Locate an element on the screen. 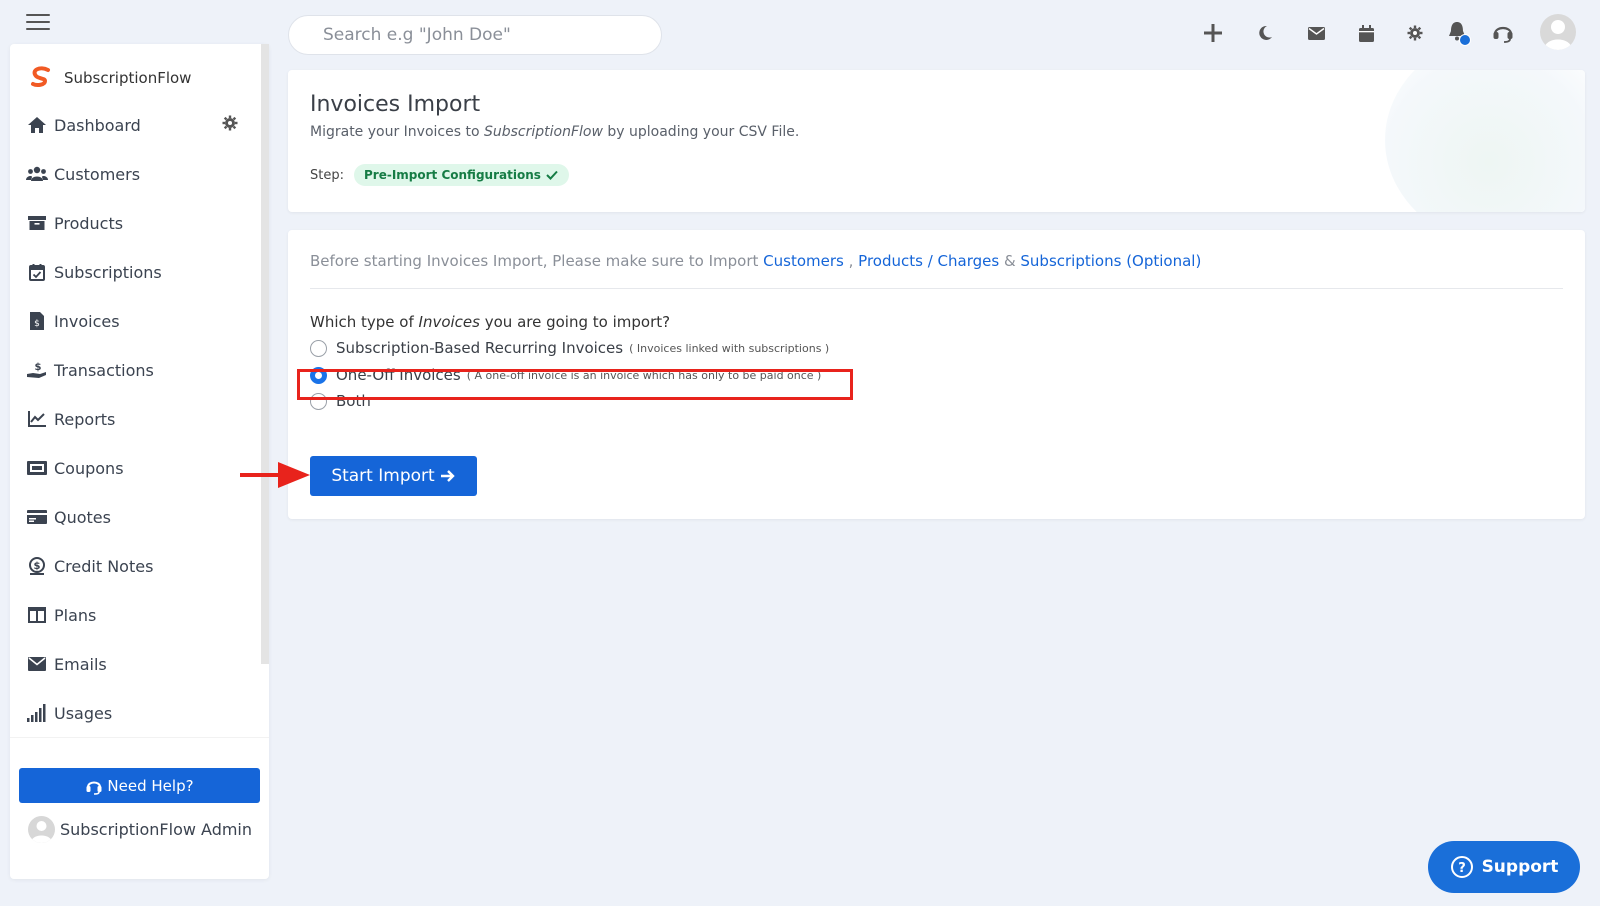 This screenshot has width=1600, height=906. sidebar-item-label: Dashboard is located at coordinates (97, 125).